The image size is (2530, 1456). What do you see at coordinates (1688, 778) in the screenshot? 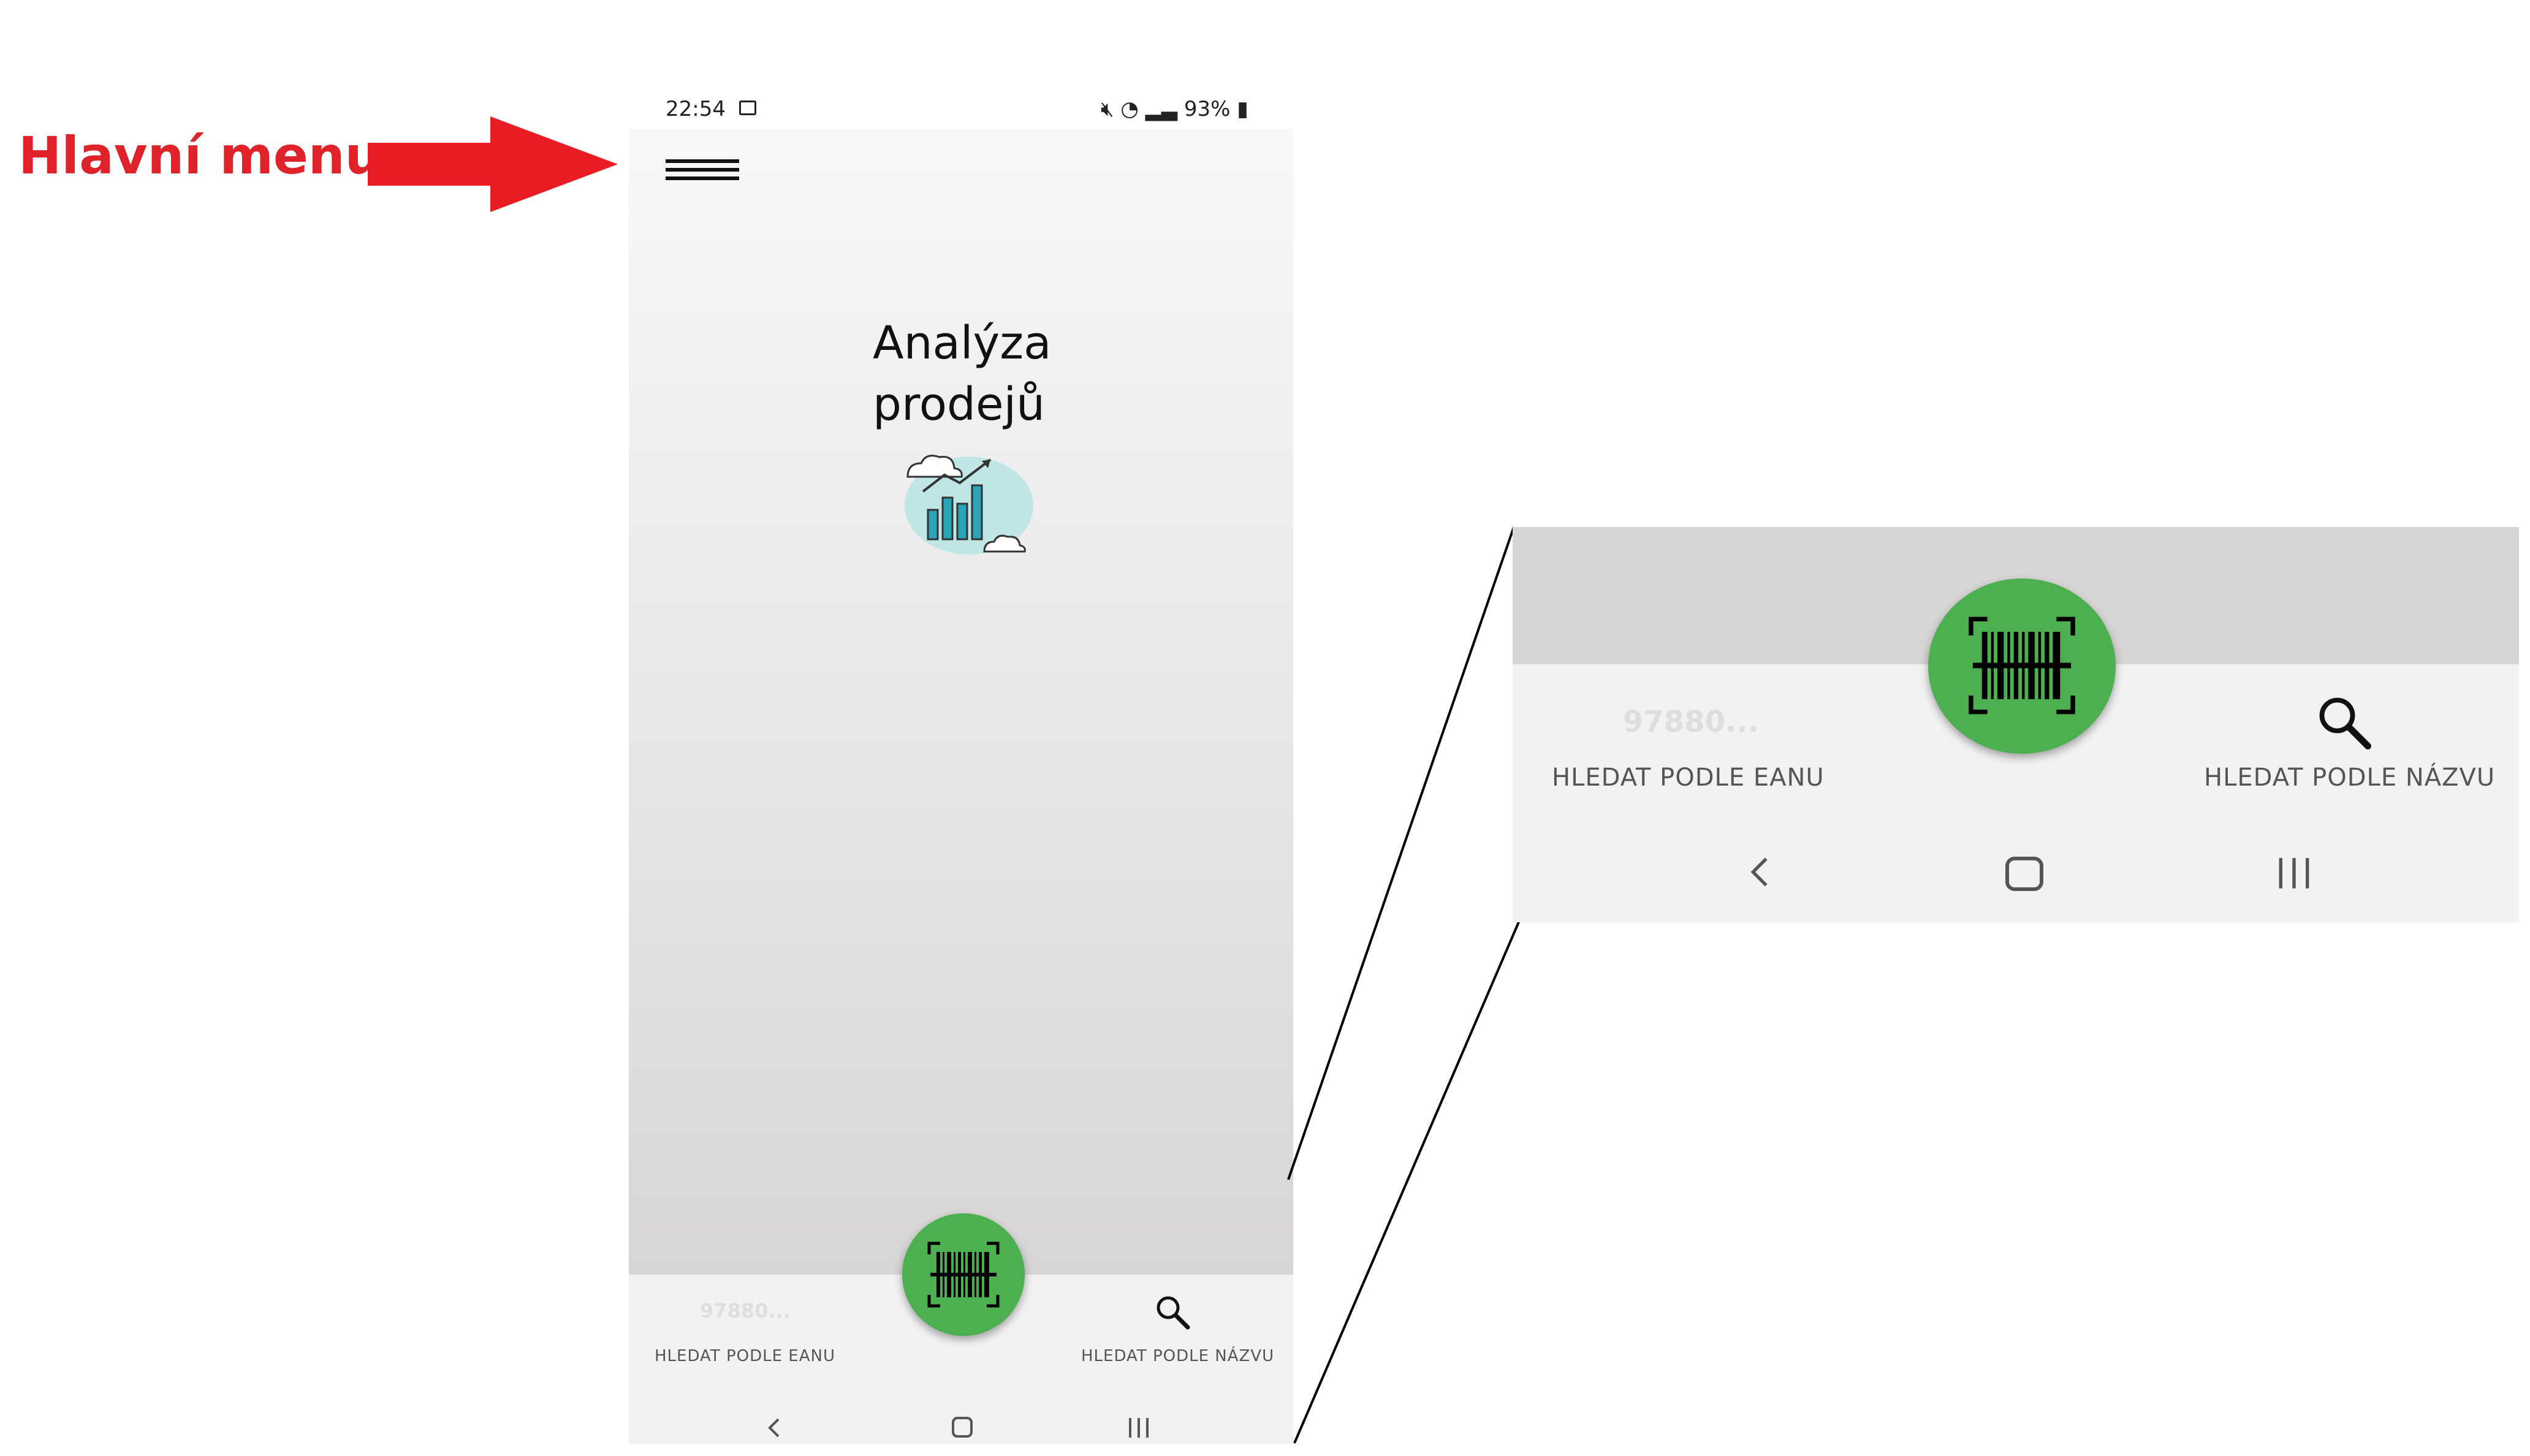
I see `zoom-search-ean-button: HLEDAT PODLE EANU` at bounding box center [1688, 778].